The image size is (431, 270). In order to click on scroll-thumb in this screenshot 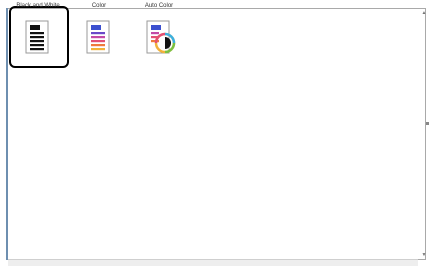, I will do `click(427, 123)`.